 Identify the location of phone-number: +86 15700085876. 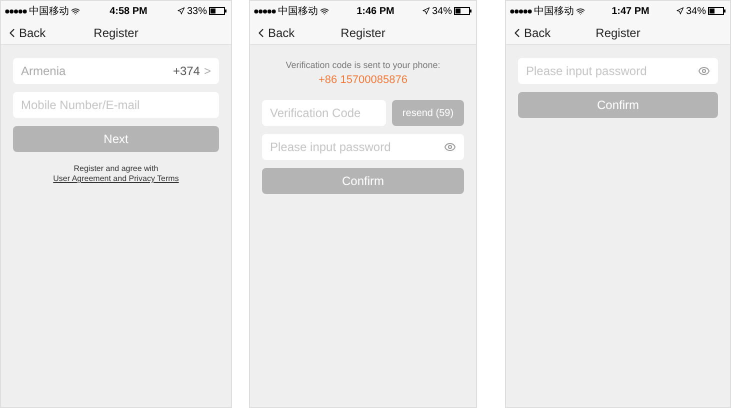
(363, 80).